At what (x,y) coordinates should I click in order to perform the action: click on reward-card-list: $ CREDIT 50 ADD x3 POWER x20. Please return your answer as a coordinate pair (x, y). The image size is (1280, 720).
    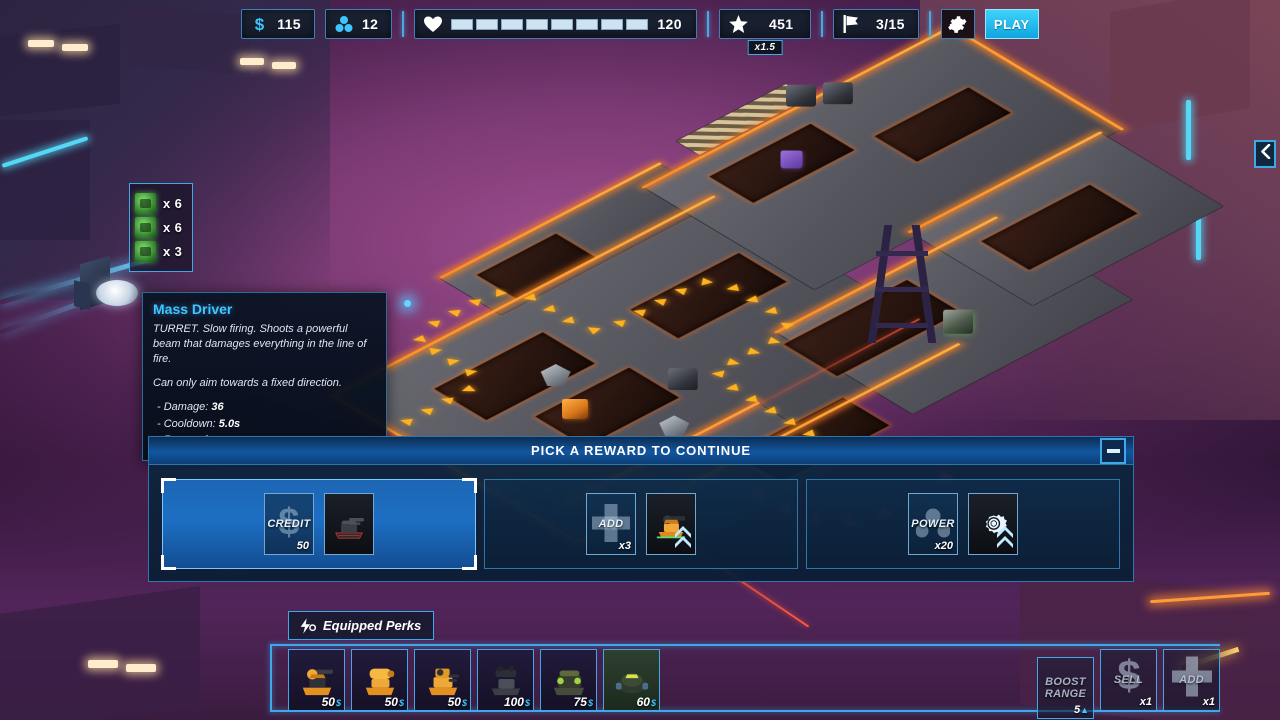
    Looking at the image, I should click on (641, 524).